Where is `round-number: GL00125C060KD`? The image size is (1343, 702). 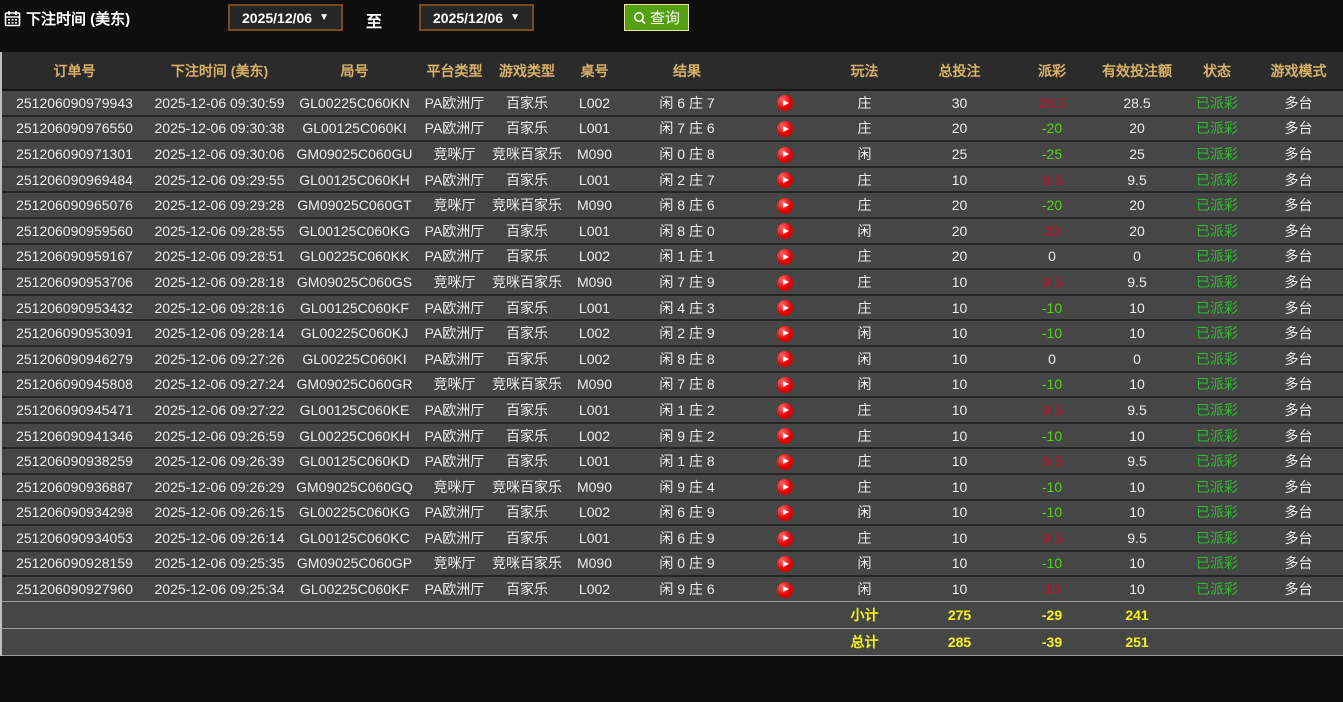
round-number: GL00125C060KD is located at coordinates (354, 460).